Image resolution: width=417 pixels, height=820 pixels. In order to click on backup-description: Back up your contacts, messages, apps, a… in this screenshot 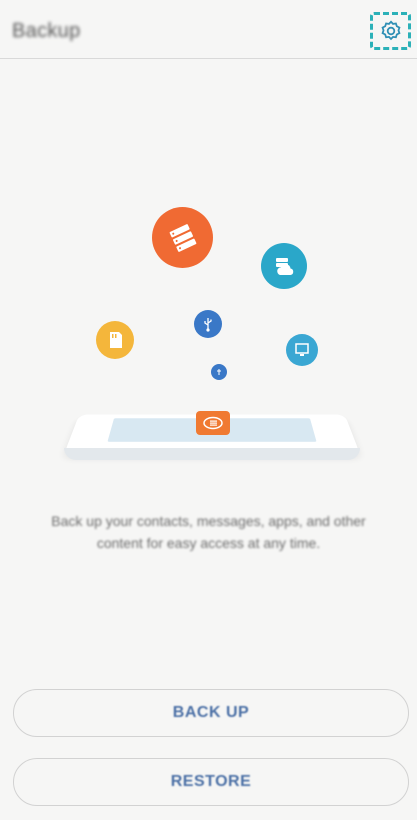, I will do `click(208, 532)`.